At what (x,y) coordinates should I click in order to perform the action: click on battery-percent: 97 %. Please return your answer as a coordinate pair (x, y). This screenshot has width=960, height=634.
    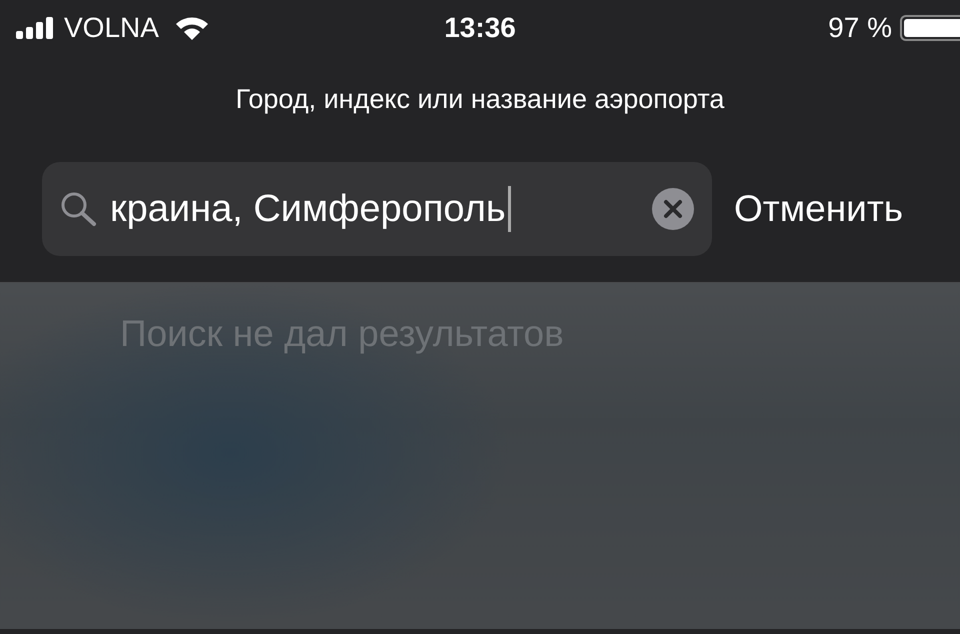
    Looking at the image, I should click on (860, 28).